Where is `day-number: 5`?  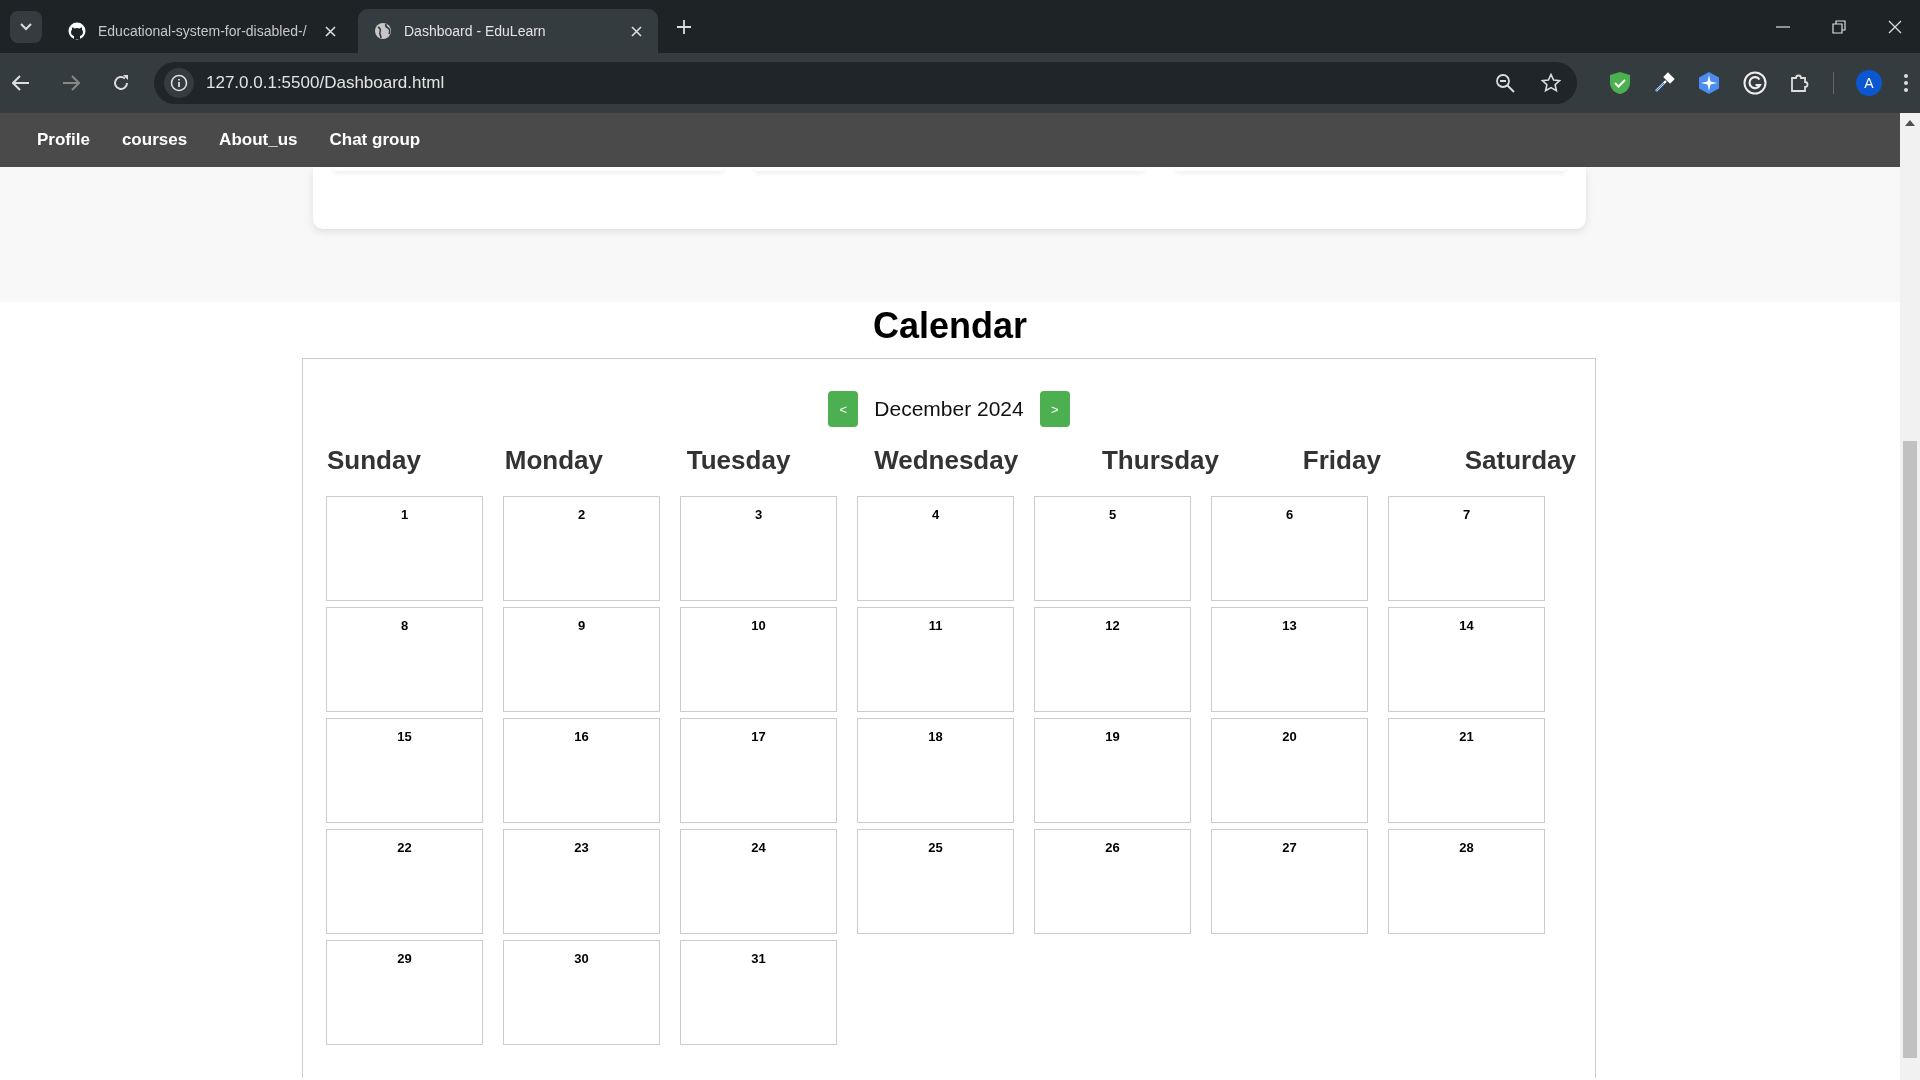
day-number: 5 is located at coordinates (1112, 514).